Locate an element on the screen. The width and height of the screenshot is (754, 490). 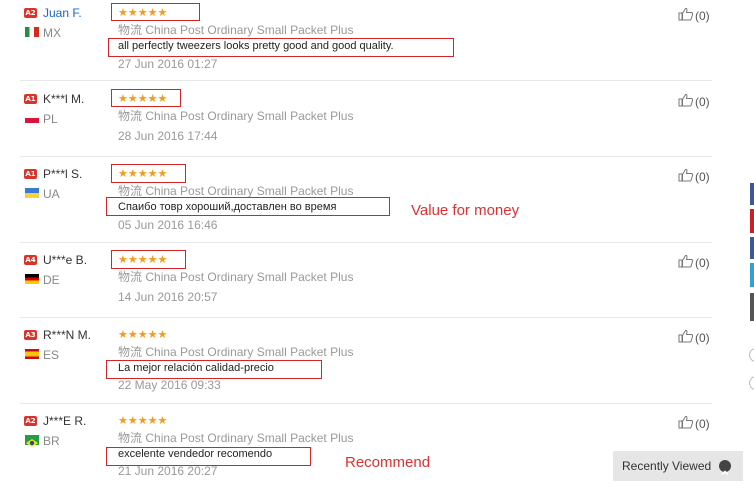
buyer-level-badge: A4 is located at coordinates (30, 260).